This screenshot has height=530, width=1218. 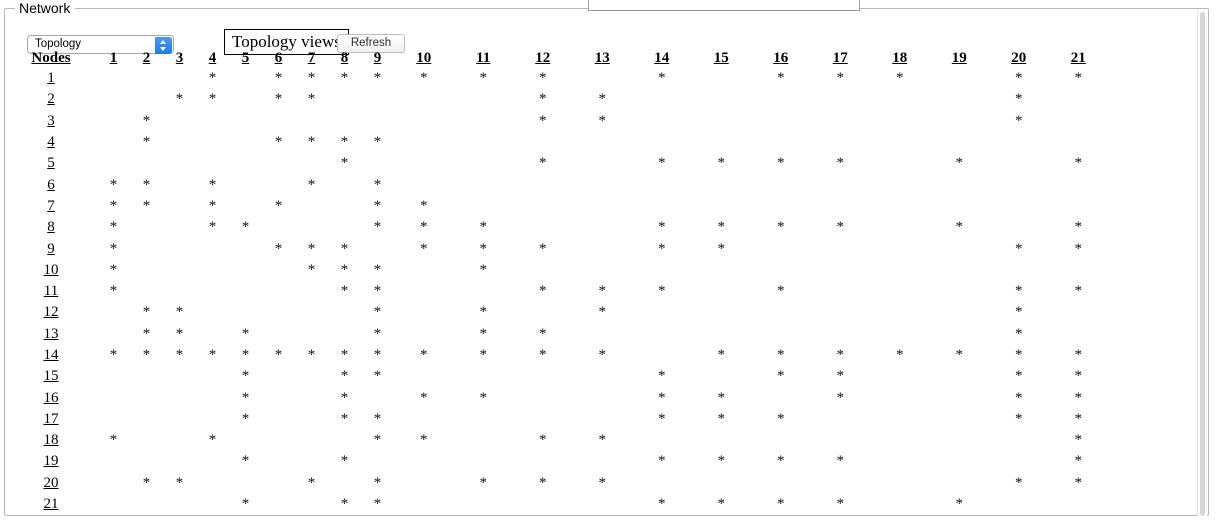 I want to click on matrix-cell-8-21: *, so click(x=1079, y=227).